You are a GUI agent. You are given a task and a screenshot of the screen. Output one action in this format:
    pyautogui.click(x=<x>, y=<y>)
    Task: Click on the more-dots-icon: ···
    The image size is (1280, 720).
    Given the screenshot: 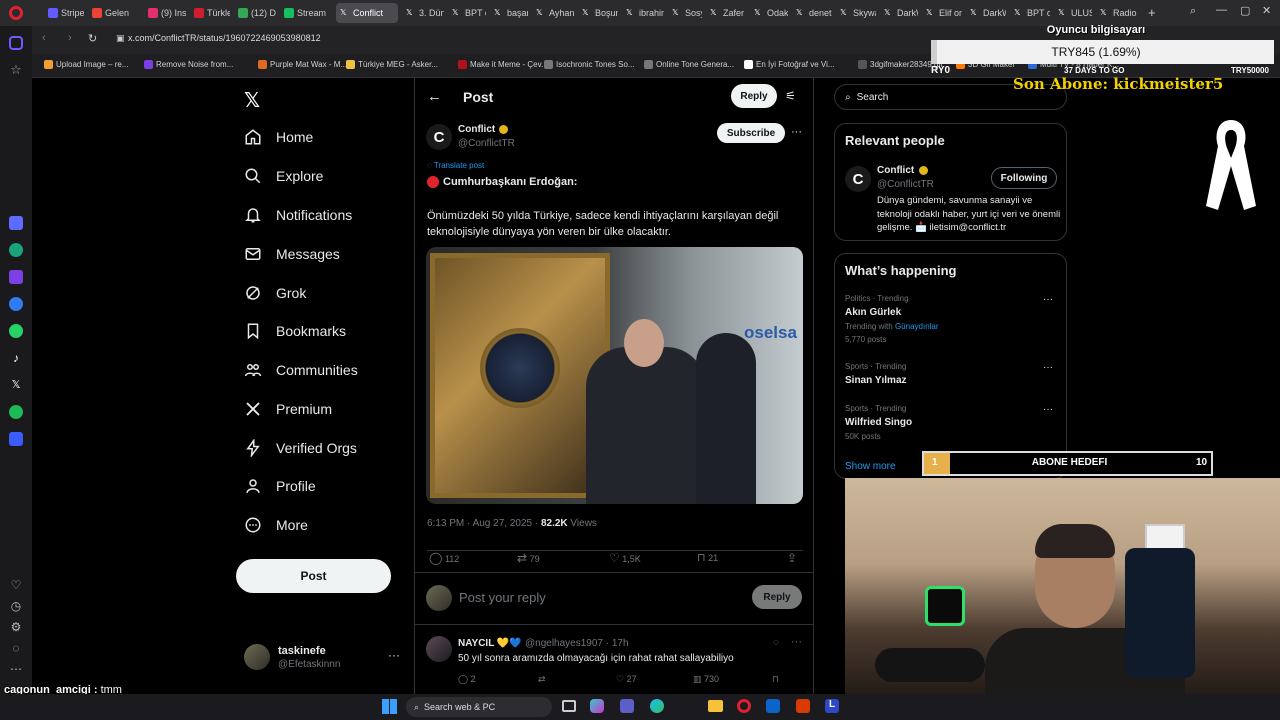 What is the action you would take?
    pyautogui.click(x=394, y=655)
    